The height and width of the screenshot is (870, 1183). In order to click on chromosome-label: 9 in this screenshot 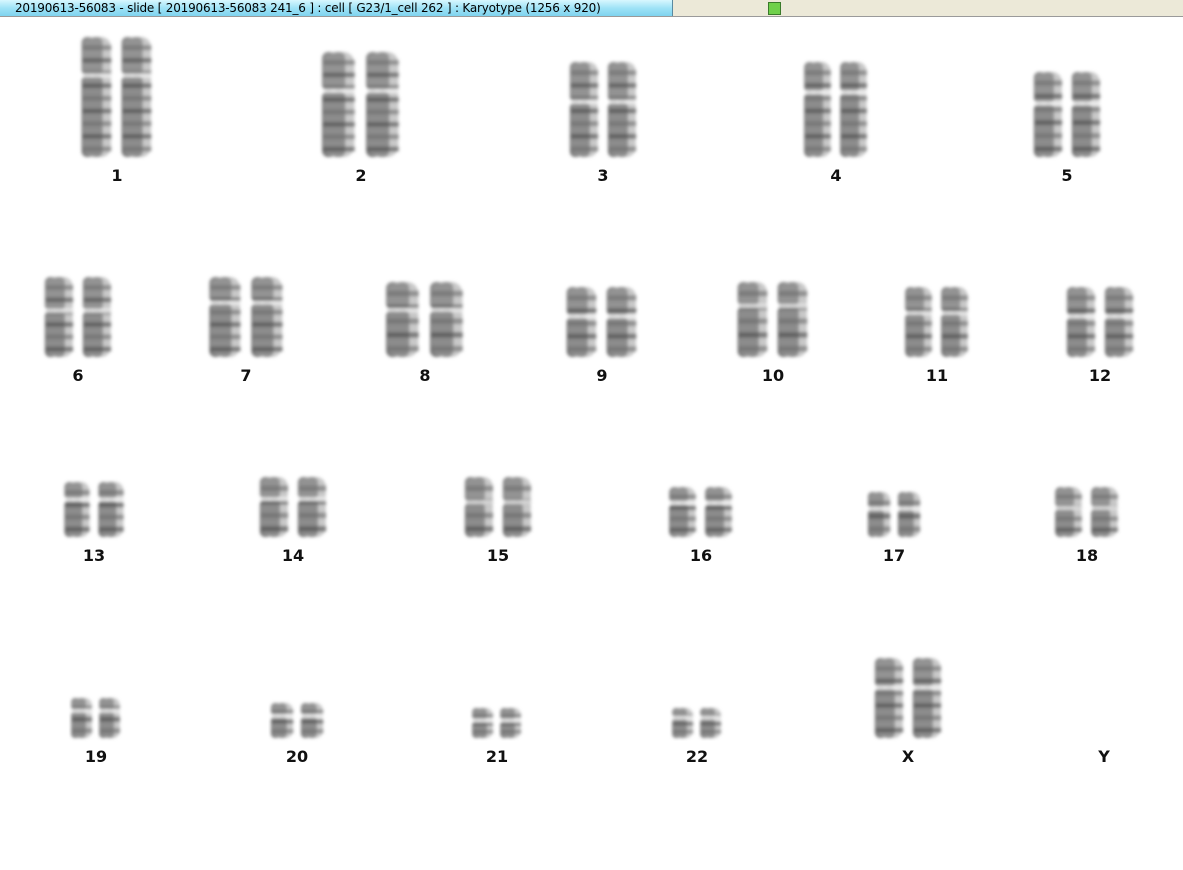, I will do `click(602, 375)`.